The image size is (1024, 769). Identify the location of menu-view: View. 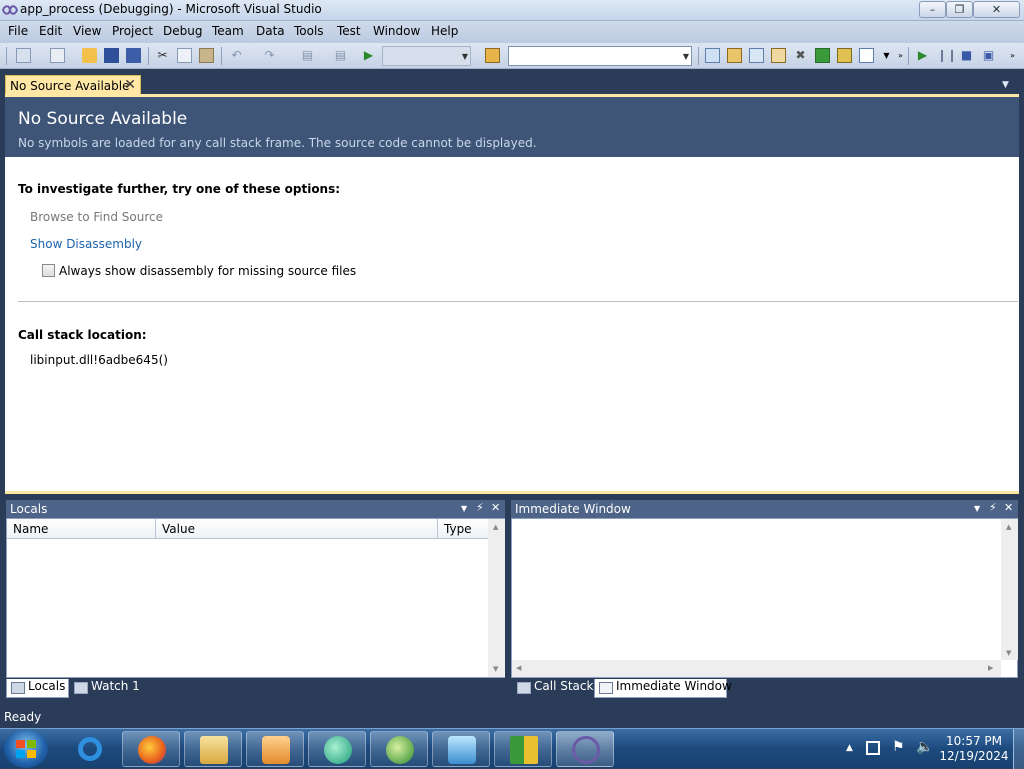
(87, 31).